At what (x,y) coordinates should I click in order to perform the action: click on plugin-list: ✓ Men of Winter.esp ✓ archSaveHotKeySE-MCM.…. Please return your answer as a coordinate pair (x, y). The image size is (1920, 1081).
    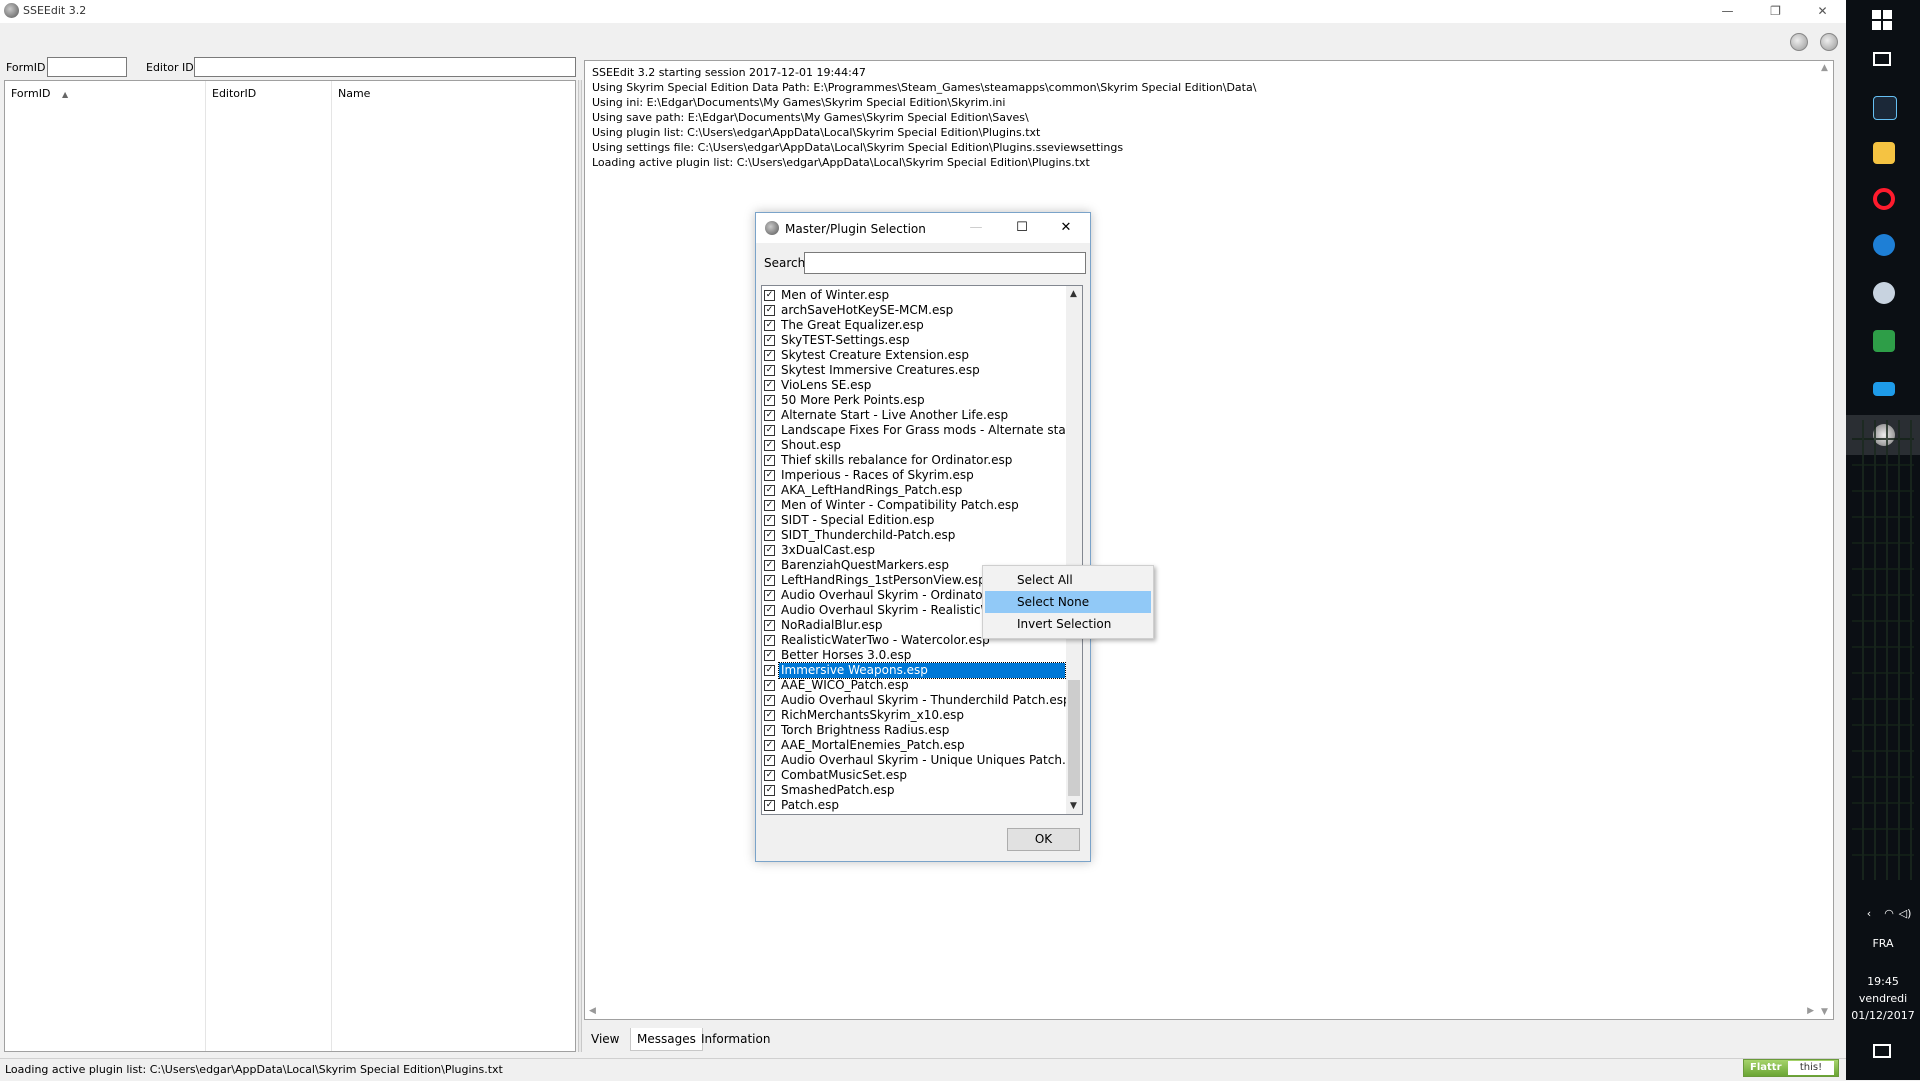
    Looking at the image, I should click on (922, 550).